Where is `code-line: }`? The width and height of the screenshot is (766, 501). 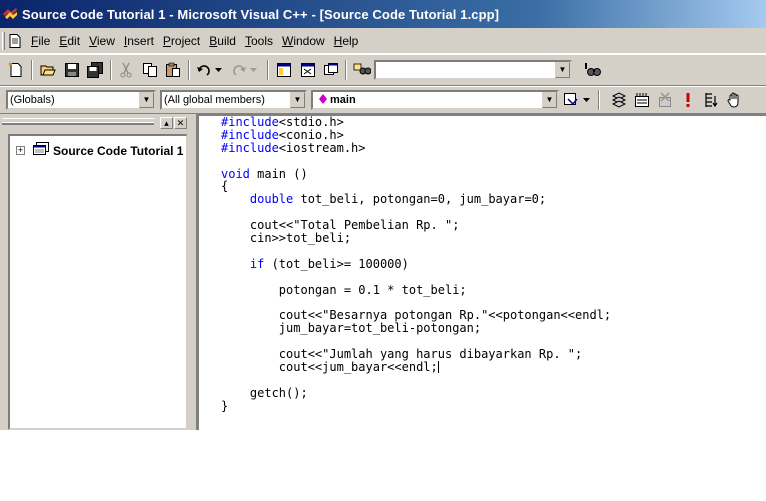 code-line: } is located at coordinates (416, 406).